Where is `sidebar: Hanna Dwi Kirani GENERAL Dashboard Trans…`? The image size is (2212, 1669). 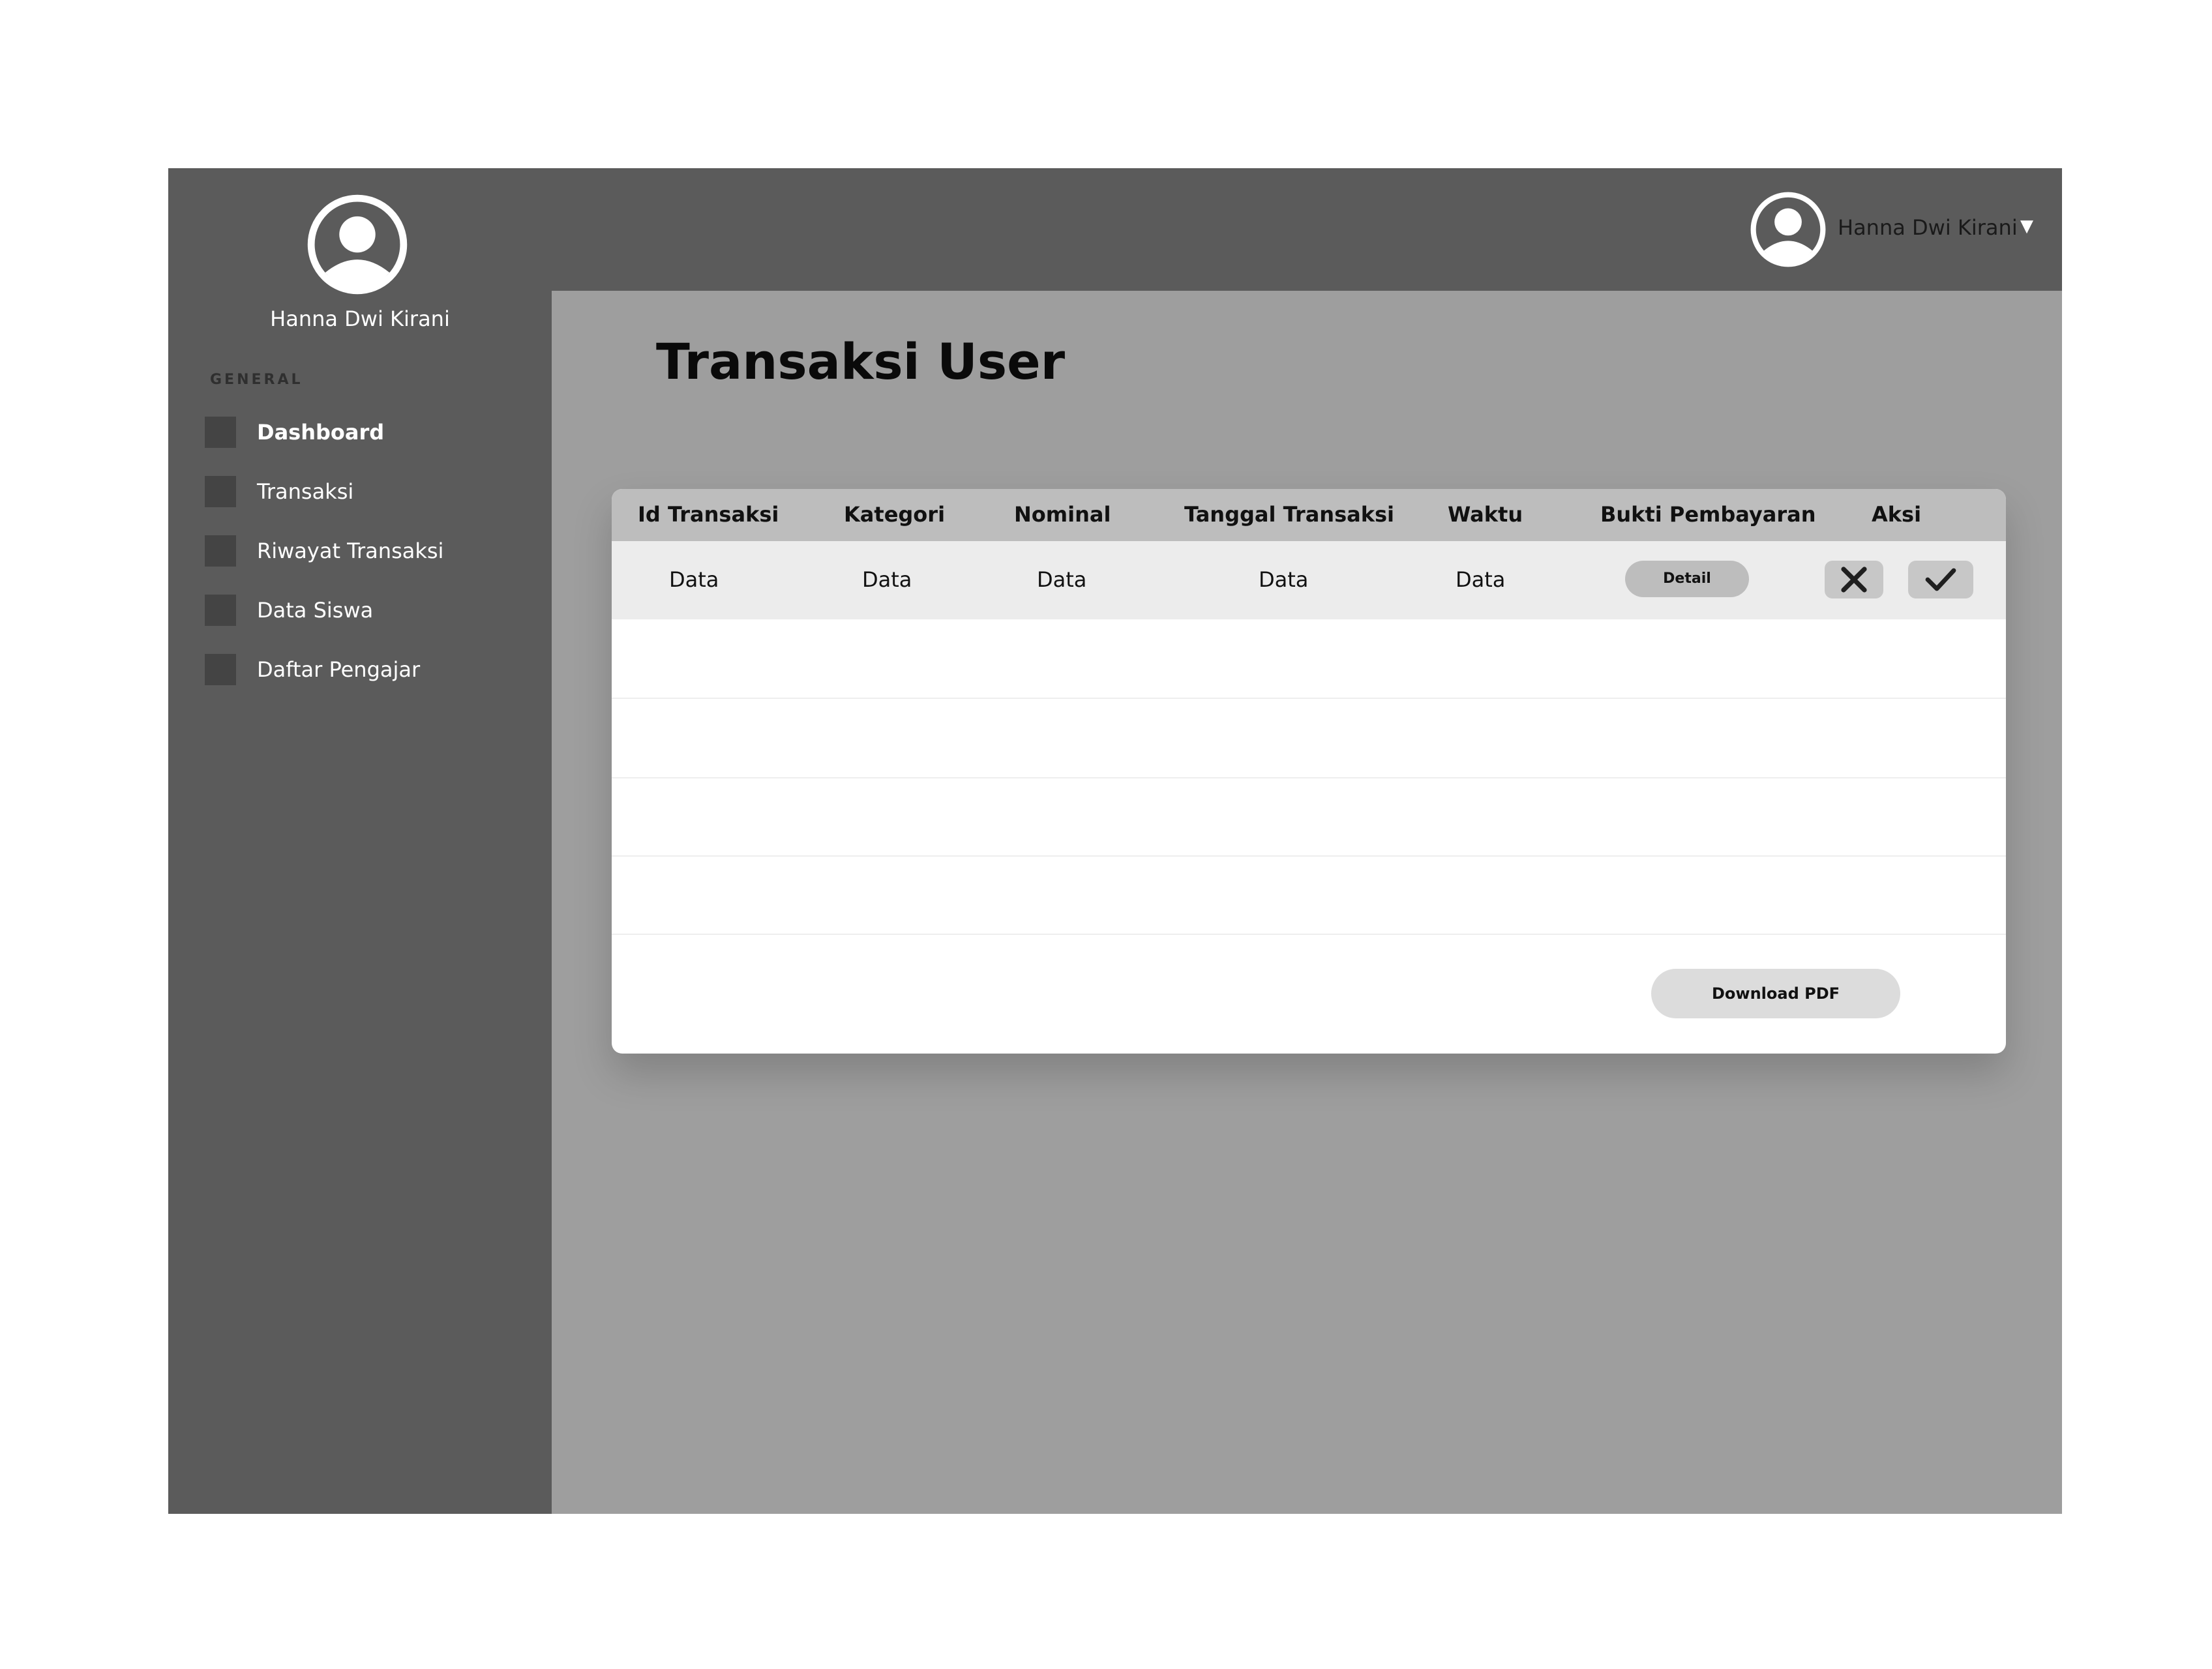
sidebar: Hanna Dwi Kirani GENERAL Dashboard Trans… is located at coordinates (360, 841).